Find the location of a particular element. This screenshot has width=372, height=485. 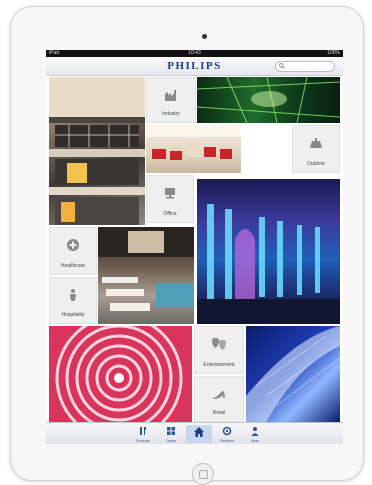

high-heel-icon is located at coordinates (219, 395).